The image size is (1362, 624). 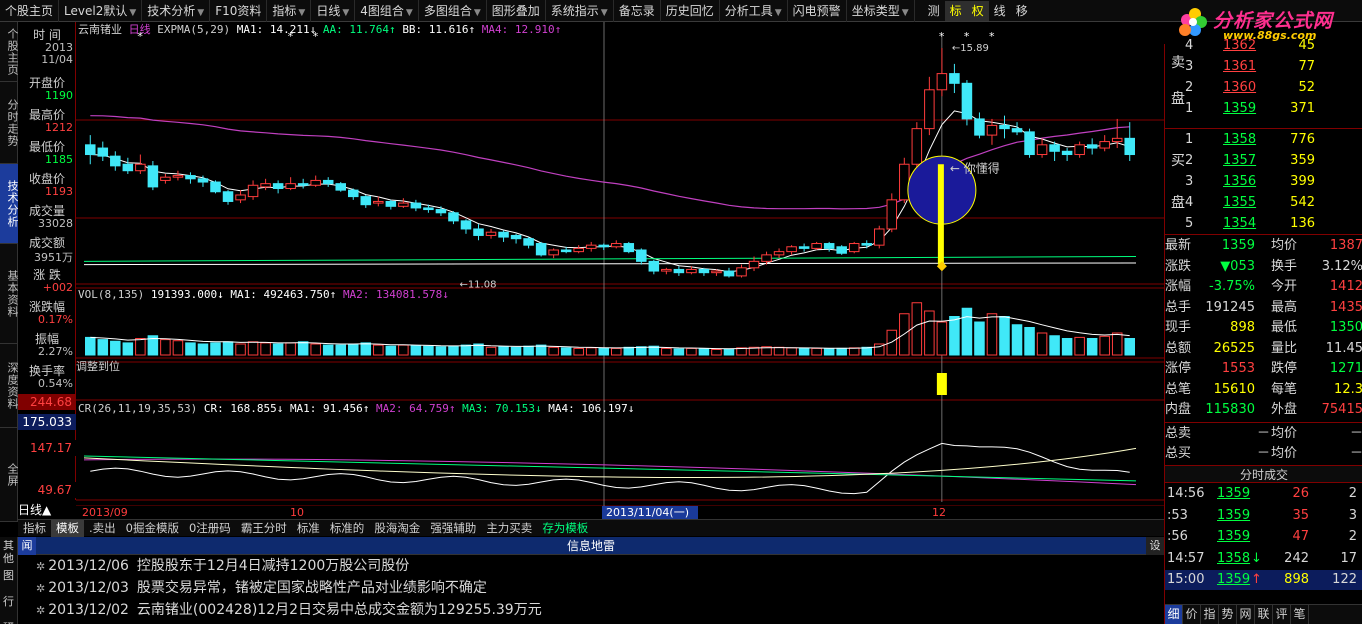 What do you see at coordinates (1230, 409) in the screenshot?
I see `stat-value: 115830` at bounding box center [1230, 409].